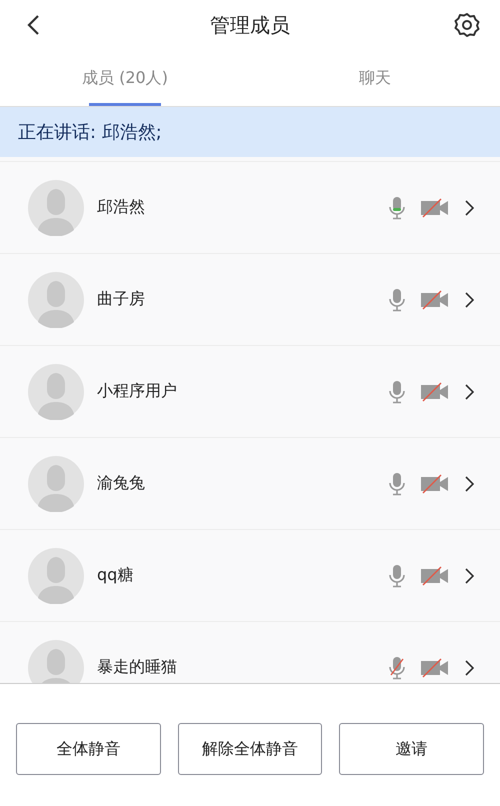 Image resolution: width=500 pixels, height=806 pixels. Describe the element at coordinates (250, 483) in the screenshot. I see `member-row: 渝兔兔` at that location.